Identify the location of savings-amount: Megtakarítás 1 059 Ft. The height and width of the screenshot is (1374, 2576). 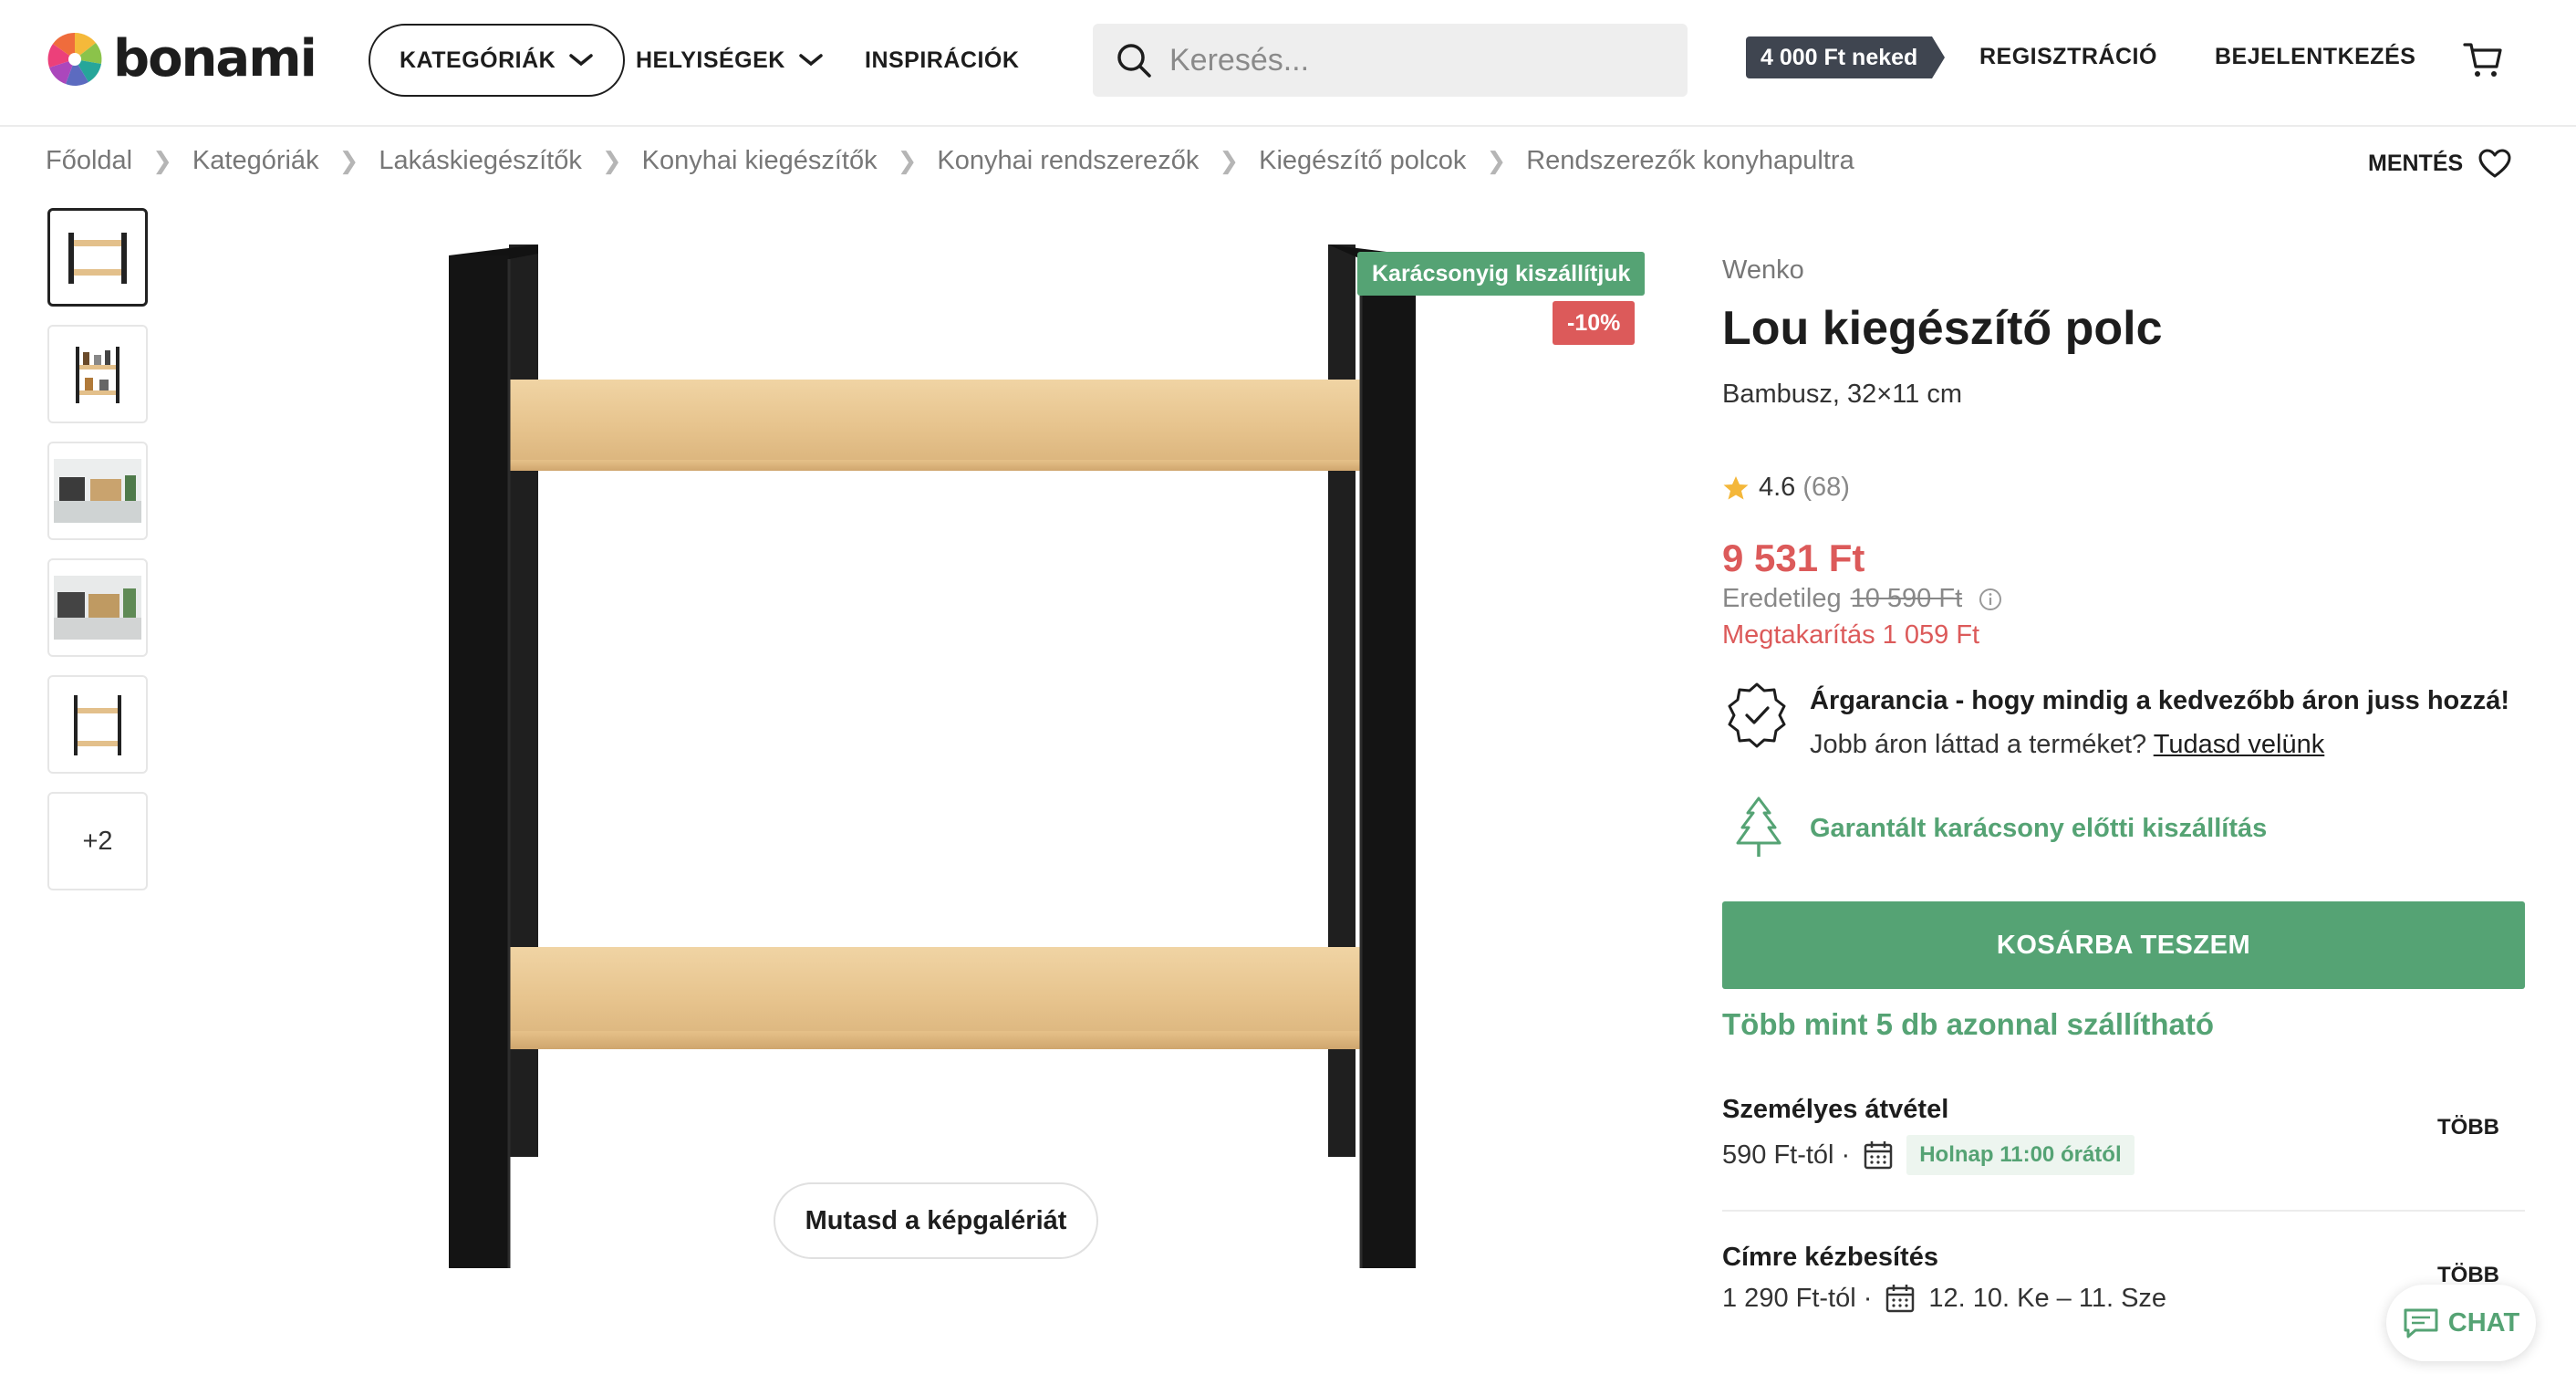
(1851, 635).